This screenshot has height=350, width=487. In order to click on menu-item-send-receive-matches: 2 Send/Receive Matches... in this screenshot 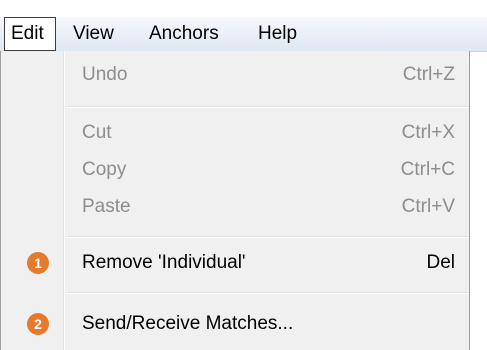, I will do `click(235, 324)`.